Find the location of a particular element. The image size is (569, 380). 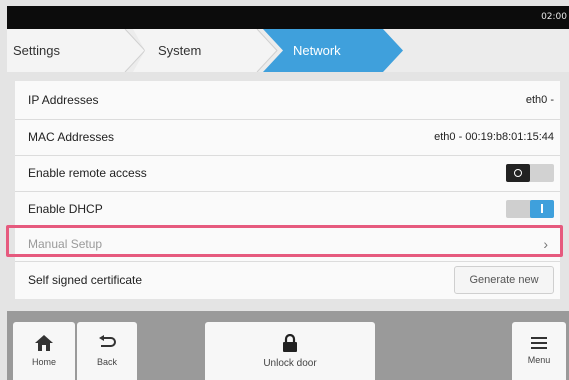

mac-addresses-row: MAC Addresses eth0 - 00:19:b8:01:15:44 is located at coordinates (287, 137).